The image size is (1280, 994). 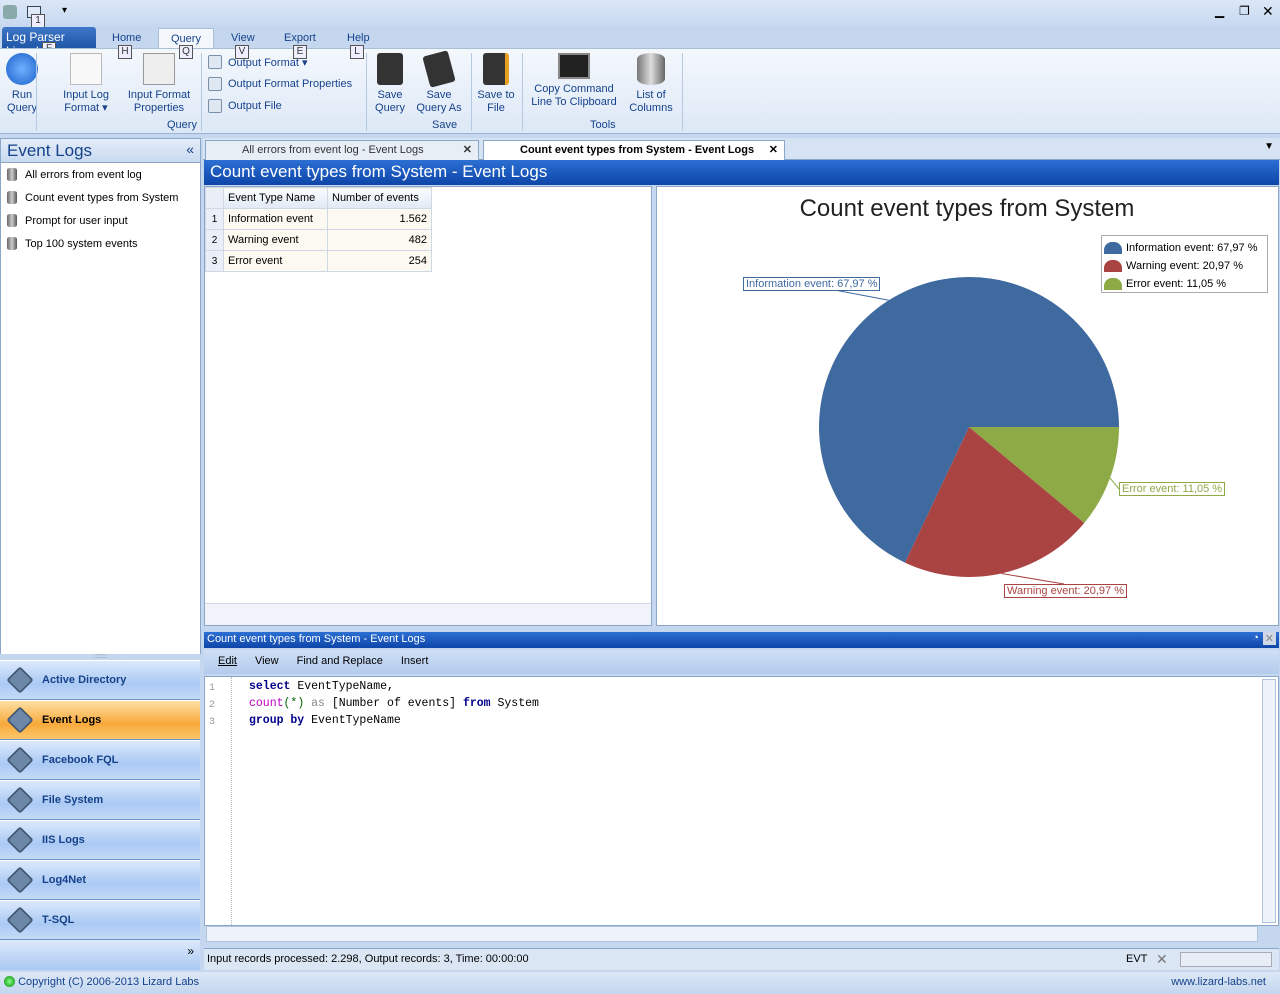 What do you see at coordinates (227, 662) in the screenshot?
I see `menu-edit: Edit` at bounding box center [227, 662].